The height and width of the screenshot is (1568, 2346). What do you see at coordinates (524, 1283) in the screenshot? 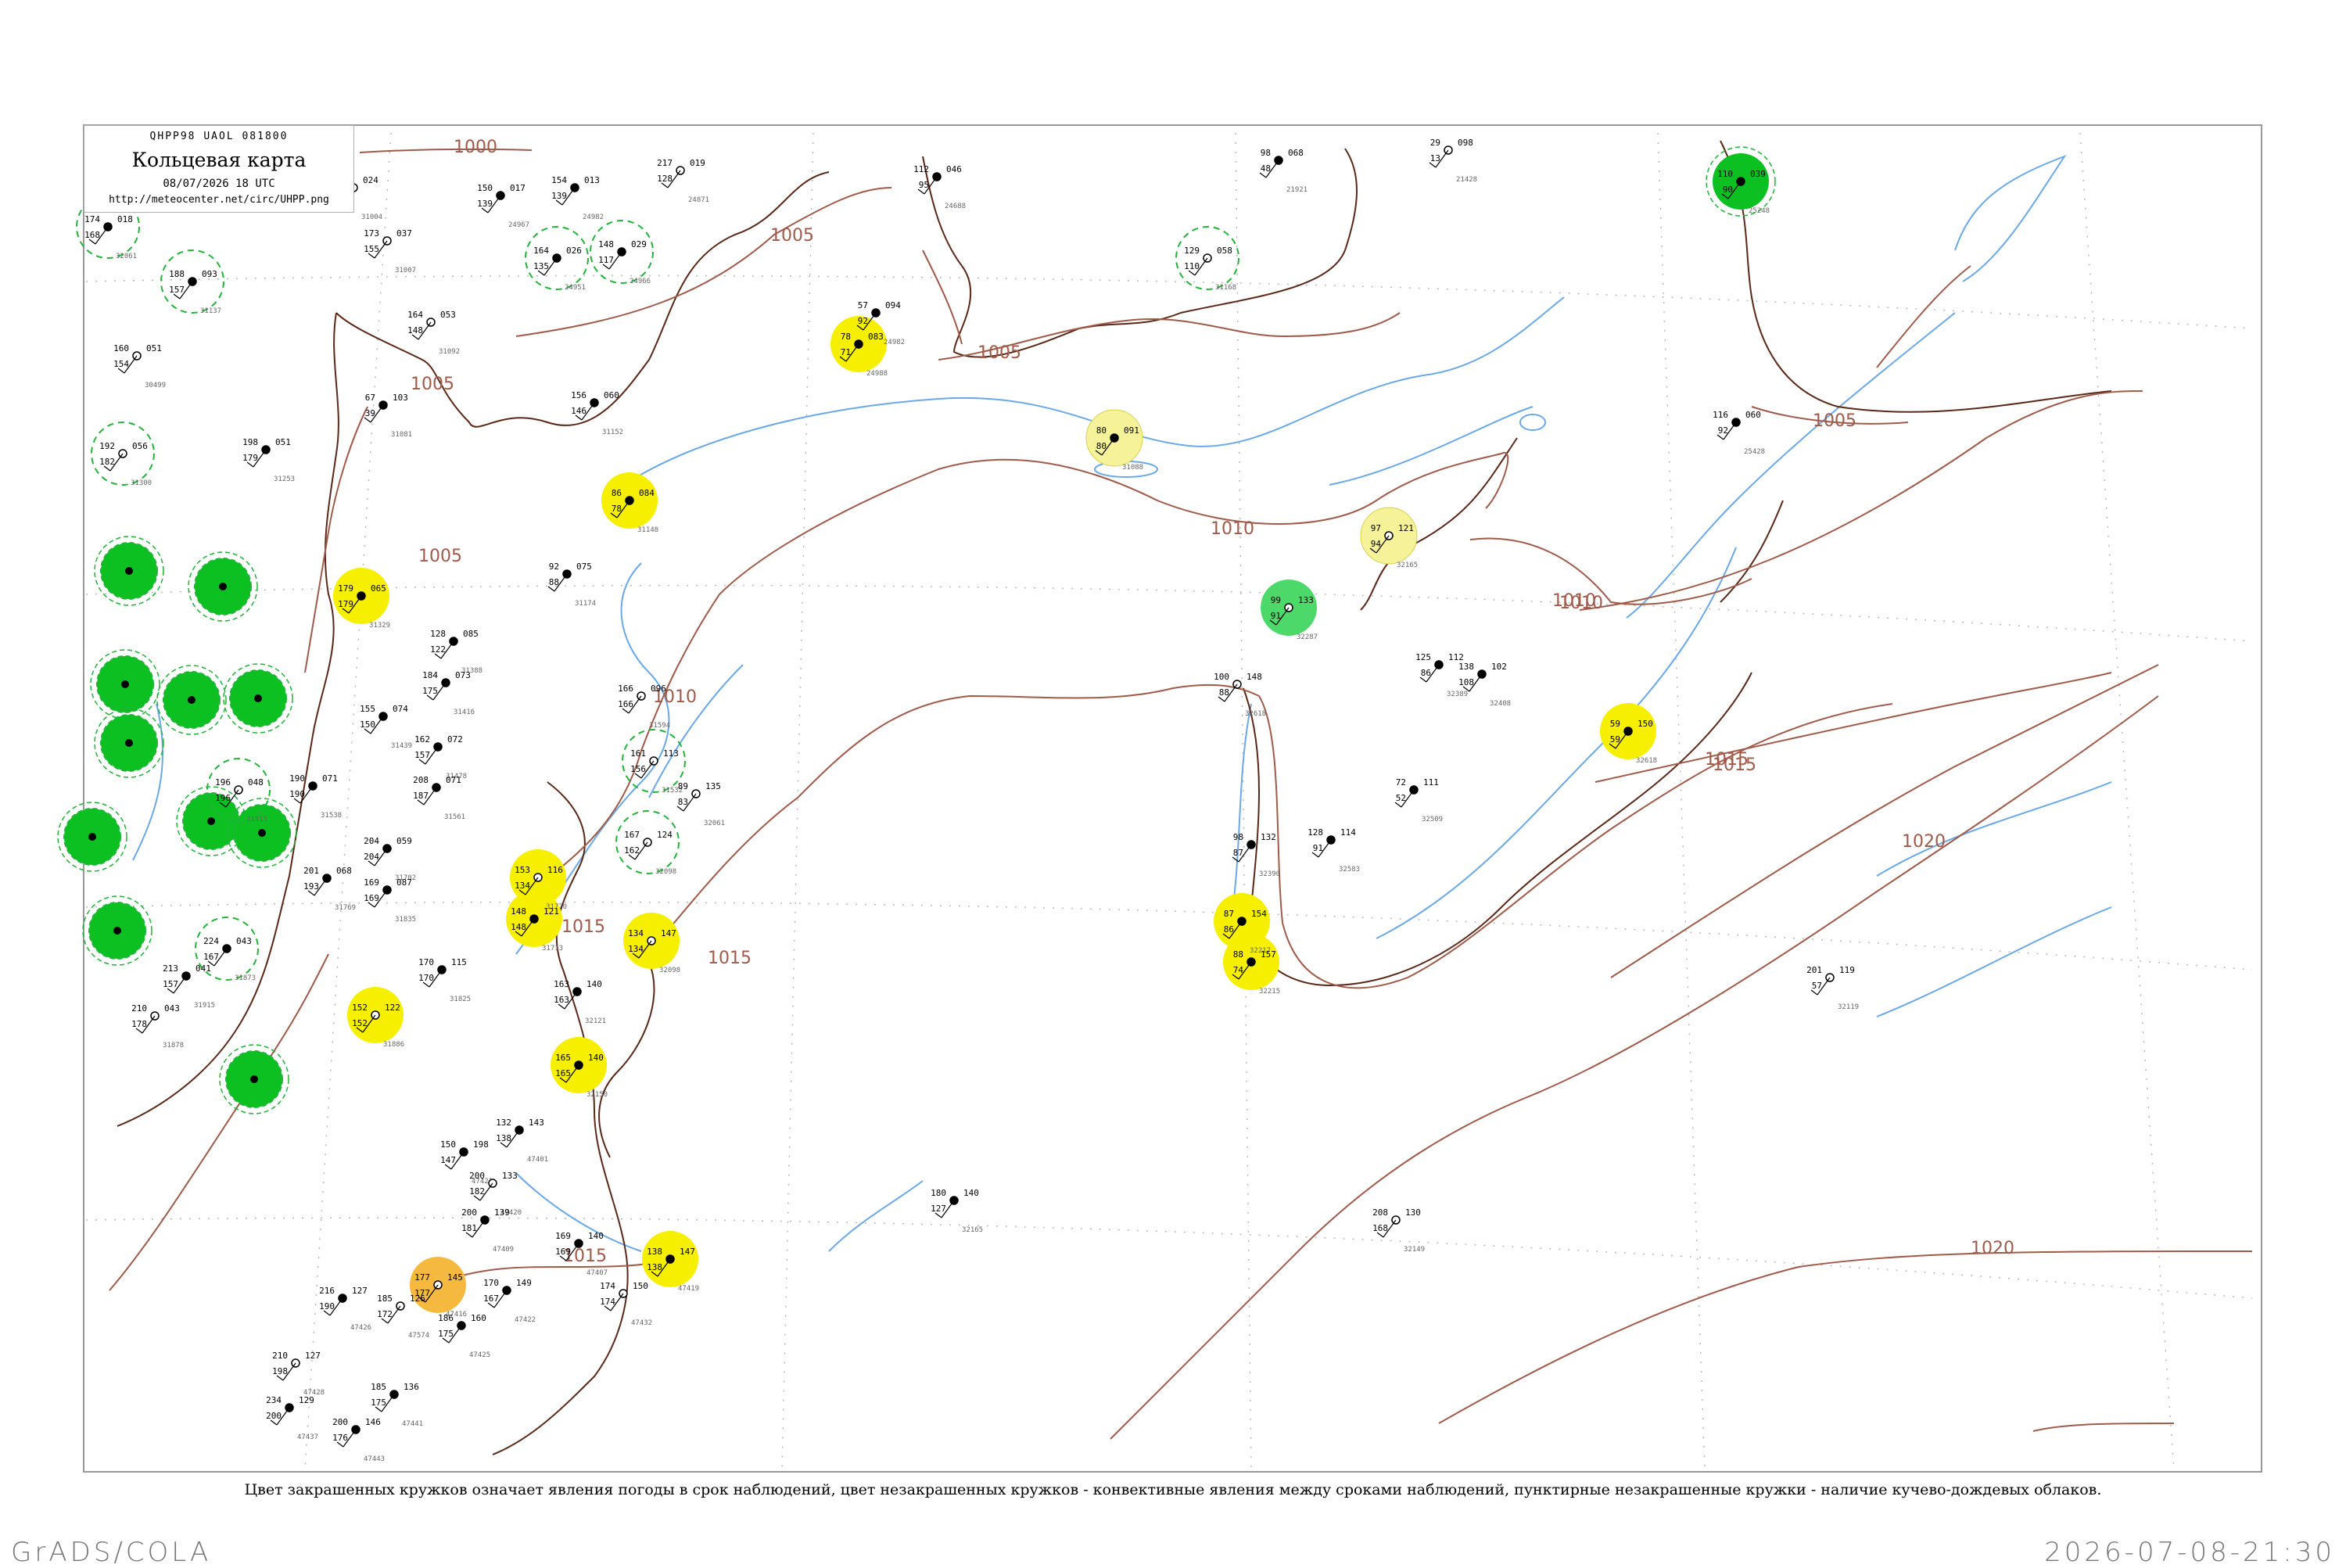
I see `pressure: 149` at bounding box center [524, 1283].